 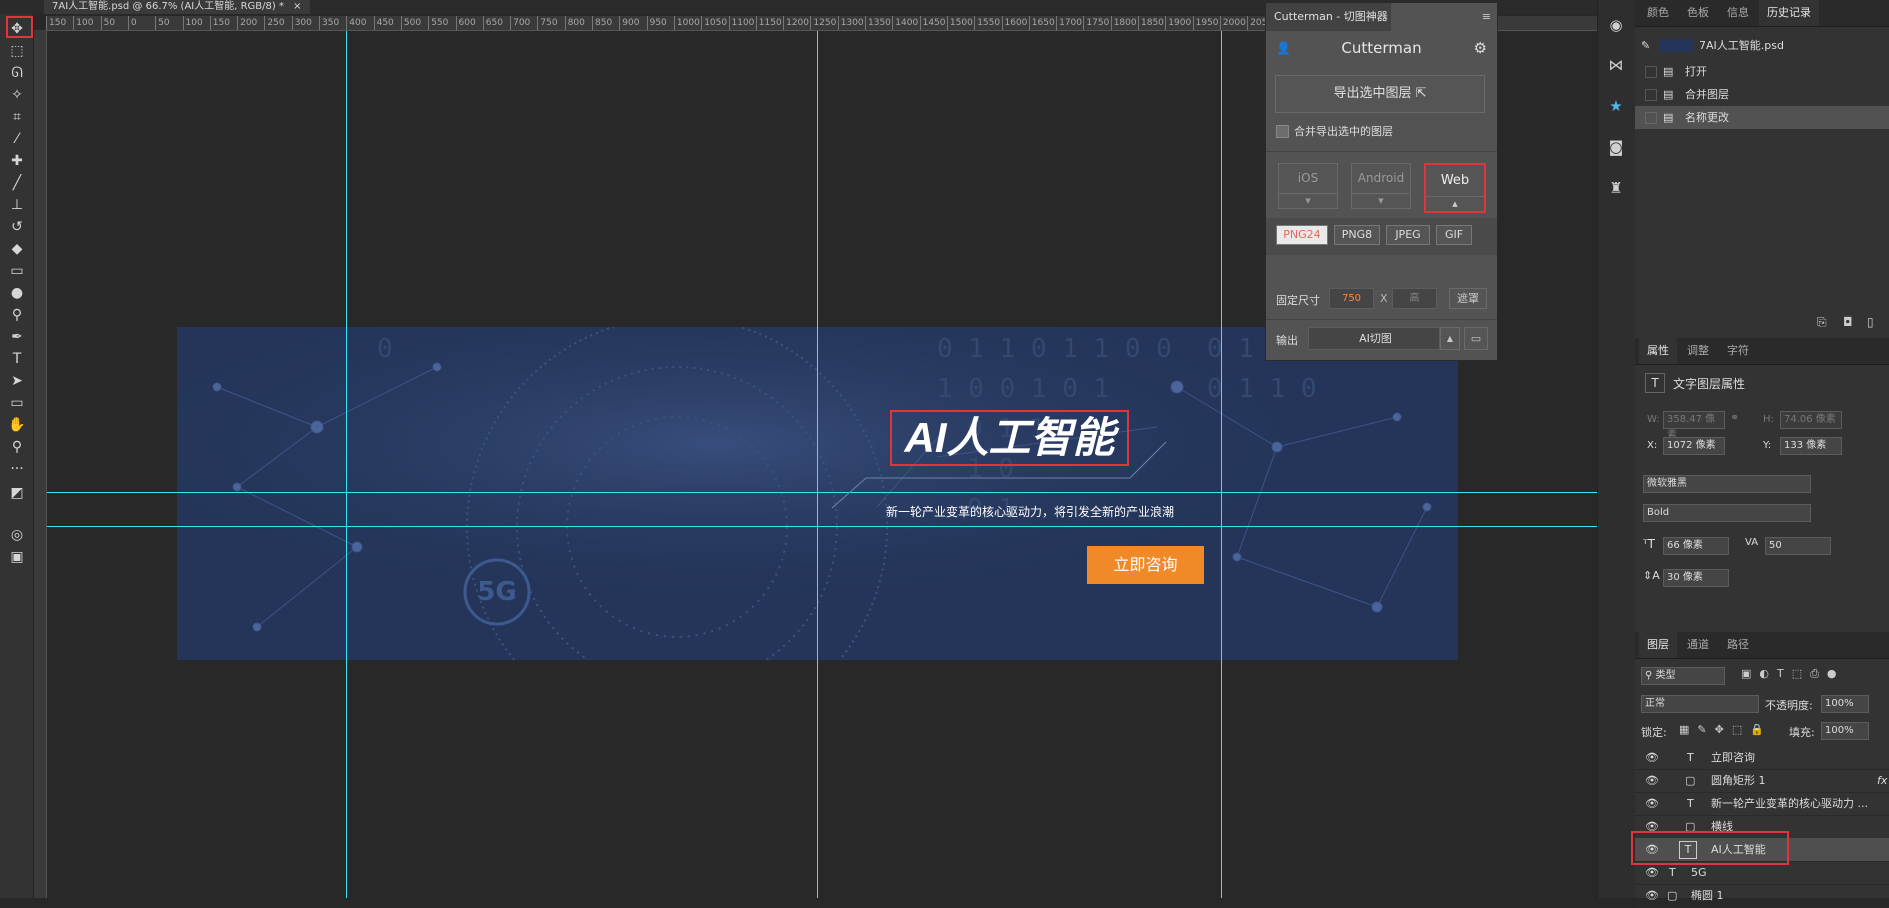 What do you see at coordinates (17, 117) in the screenshot?
I see `crop-tool-icon: ⌗` at bounding box center [17, 117].